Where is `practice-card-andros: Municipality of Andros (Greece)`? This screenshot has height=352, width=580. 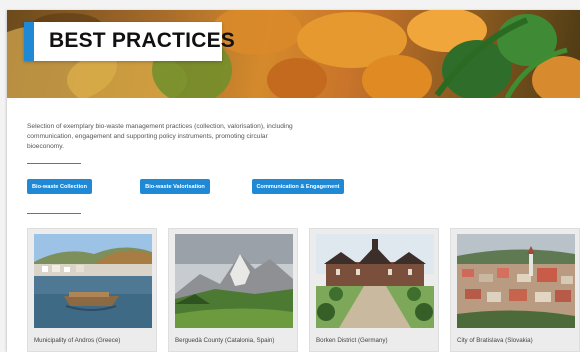
practice-card-andros: Municipality of Andros (Greece) is located at coordinates (92, 290).